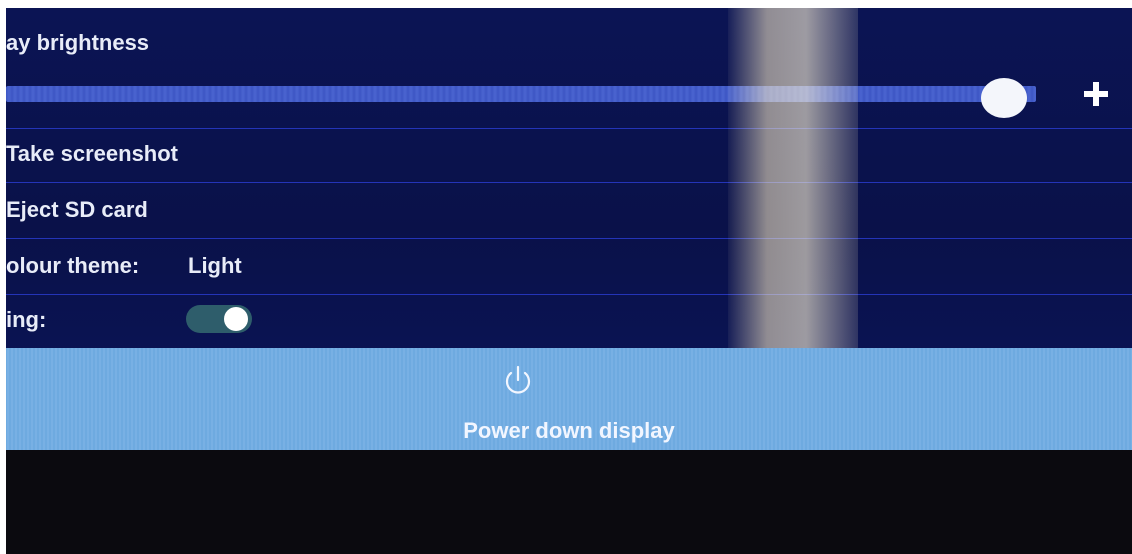 The width and height of the screenshot is (1132, 554). Describe the element at coordinates (92, 153) in the screenshot. I see `take-screenshot-label: Take screenshot` at that location.